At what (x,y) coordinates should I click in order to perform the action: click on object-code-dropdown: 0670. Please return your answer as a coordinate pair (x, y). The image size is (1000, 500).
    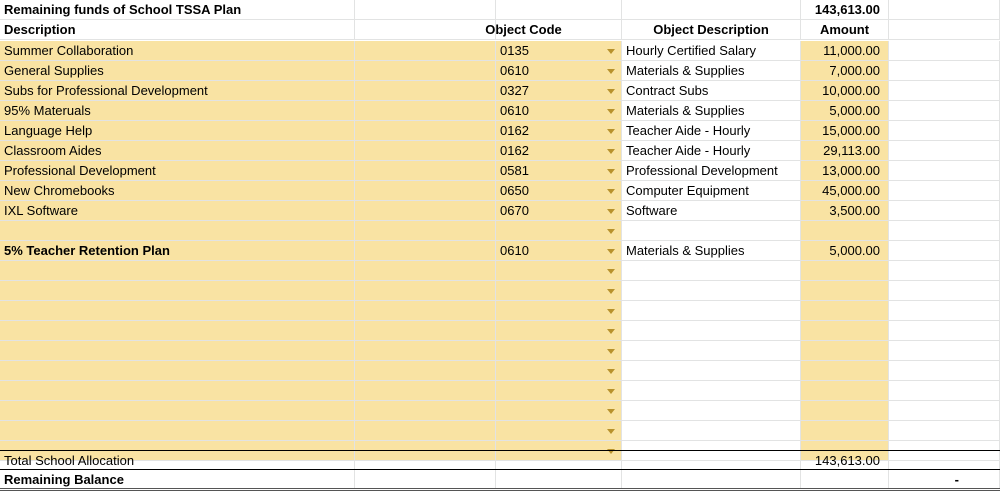
    Looking at the image, I should click on (559, 210).